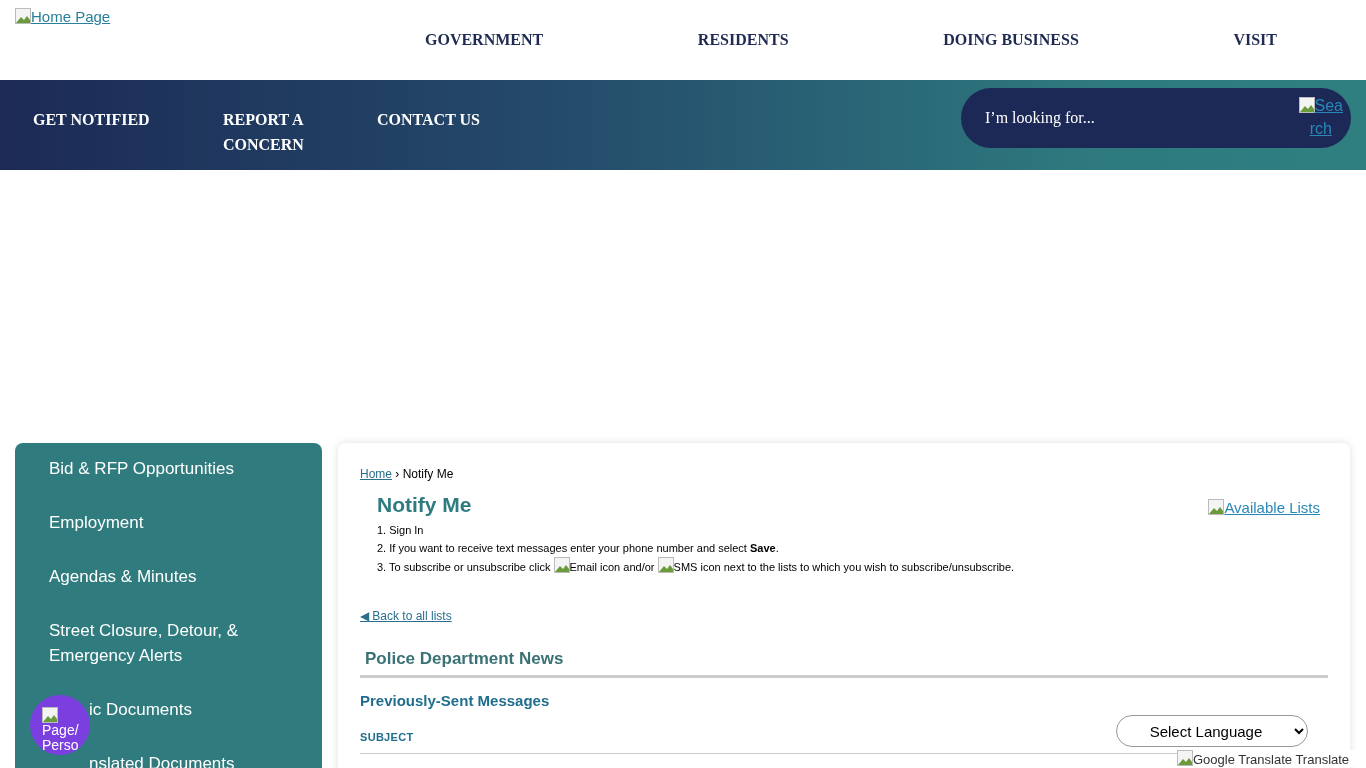 The width and height of the screenshot is (1366, 768). What do you see at coordinates (464, 567) in the screenshot?
I see `instruction-text: 3. To subscribe or unsubscribe click` at bounding box center [464, 567].